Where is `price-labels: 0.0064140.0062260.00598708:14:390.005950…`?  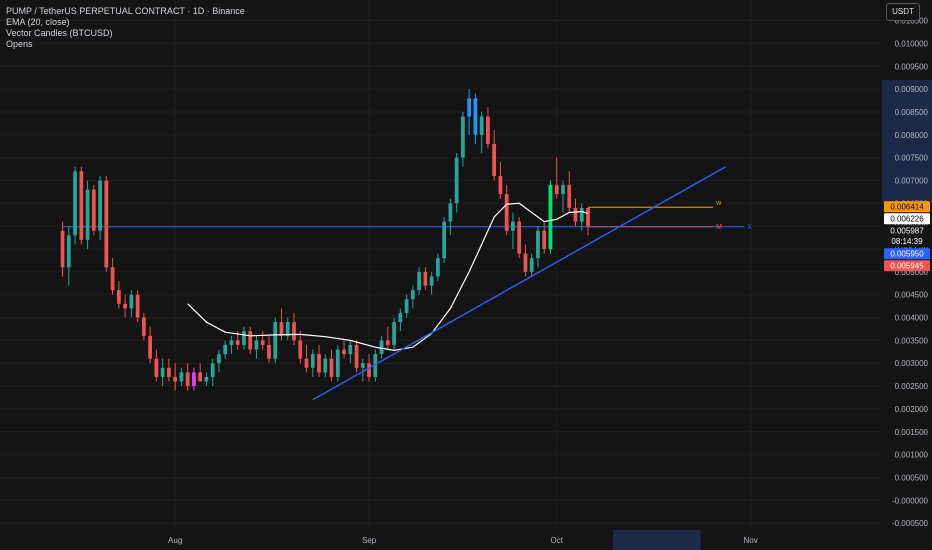
price-labels: 0.0064140.0062260.00598708:14:390.005950… is located at coordinates (907, 236).